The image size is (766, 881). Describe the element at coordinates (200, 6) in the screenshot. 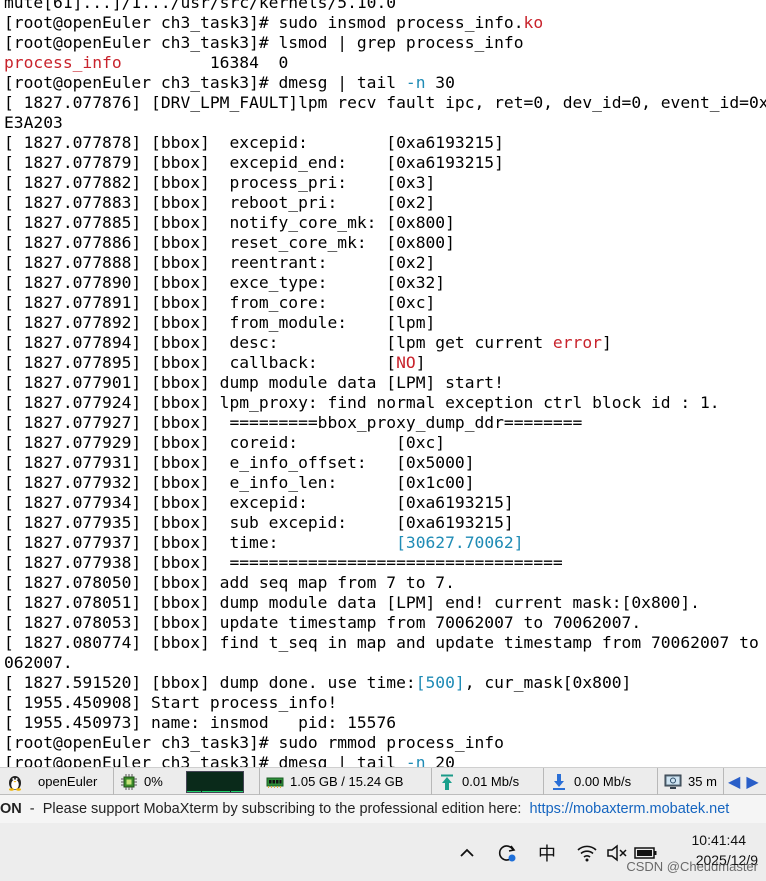

I see `terminal-text-segment: mute[61]...]/1.../usr/src/kernels/5.10.0` at that location.